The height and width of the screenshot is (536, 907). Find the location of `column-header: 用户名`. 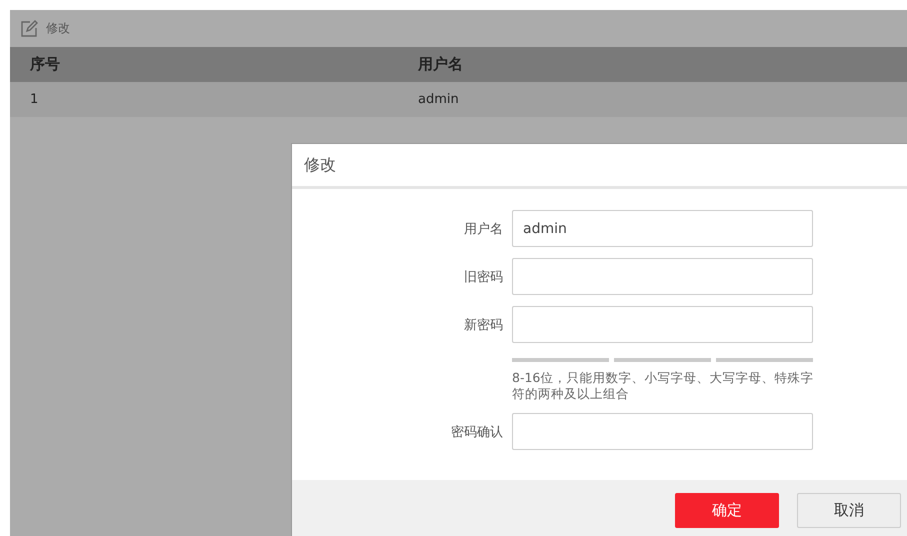

column-header: 用户名 is located at coordinates (439, 64).